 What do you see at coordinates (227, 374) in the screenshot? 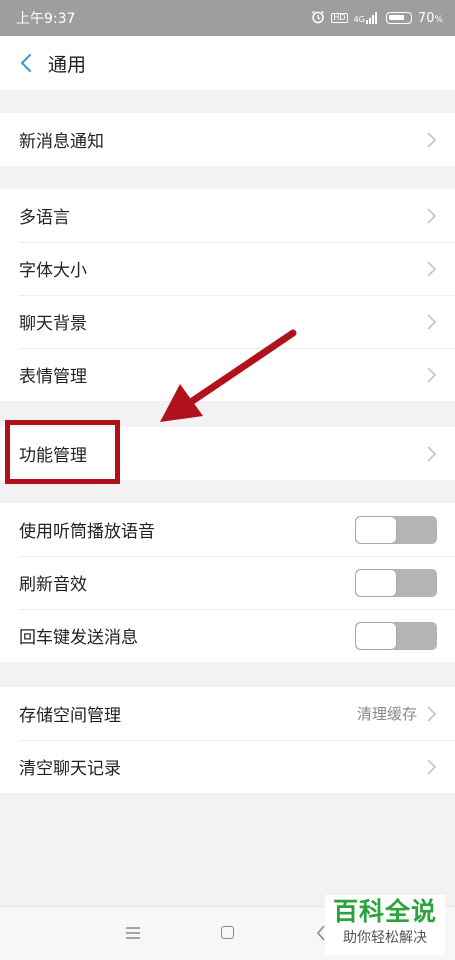
I see `row-emoji-management: 表情管理` at bounding box center [227, 374].